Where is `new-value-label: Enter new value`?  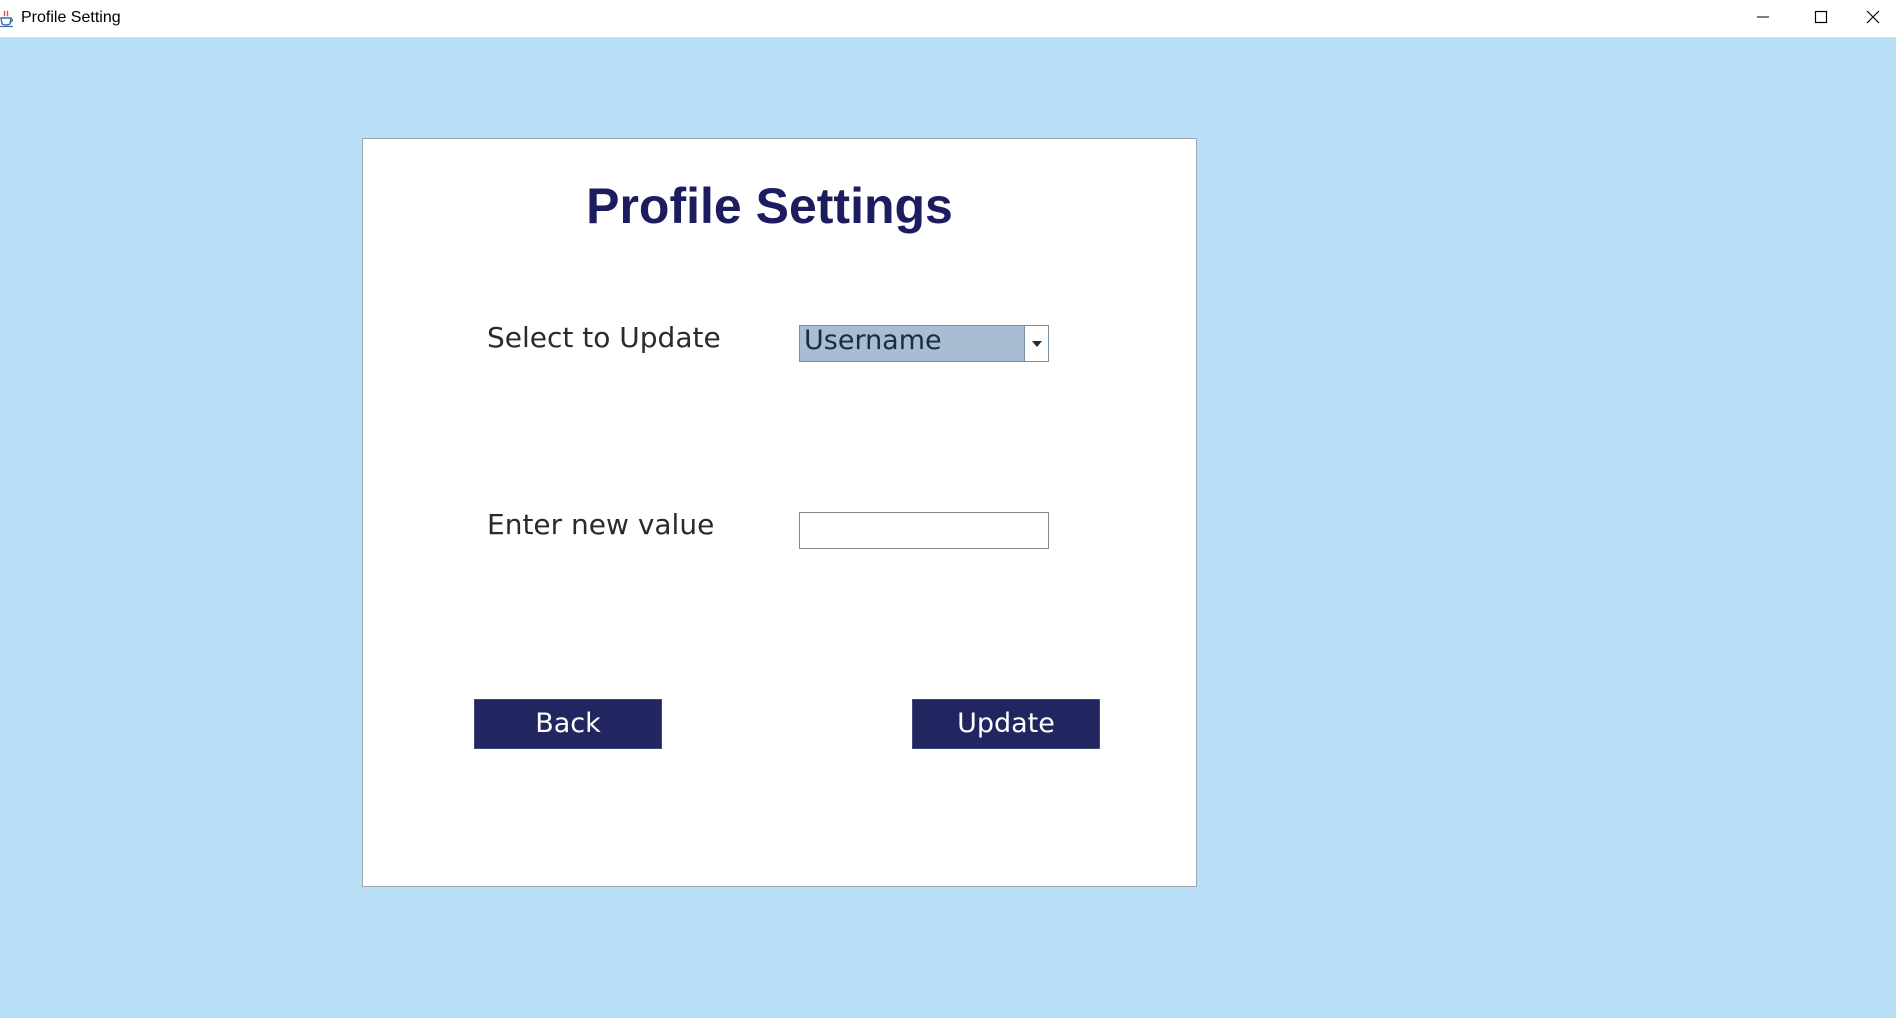
new-value-label: Enter new value is located at coordinates (601, 524).